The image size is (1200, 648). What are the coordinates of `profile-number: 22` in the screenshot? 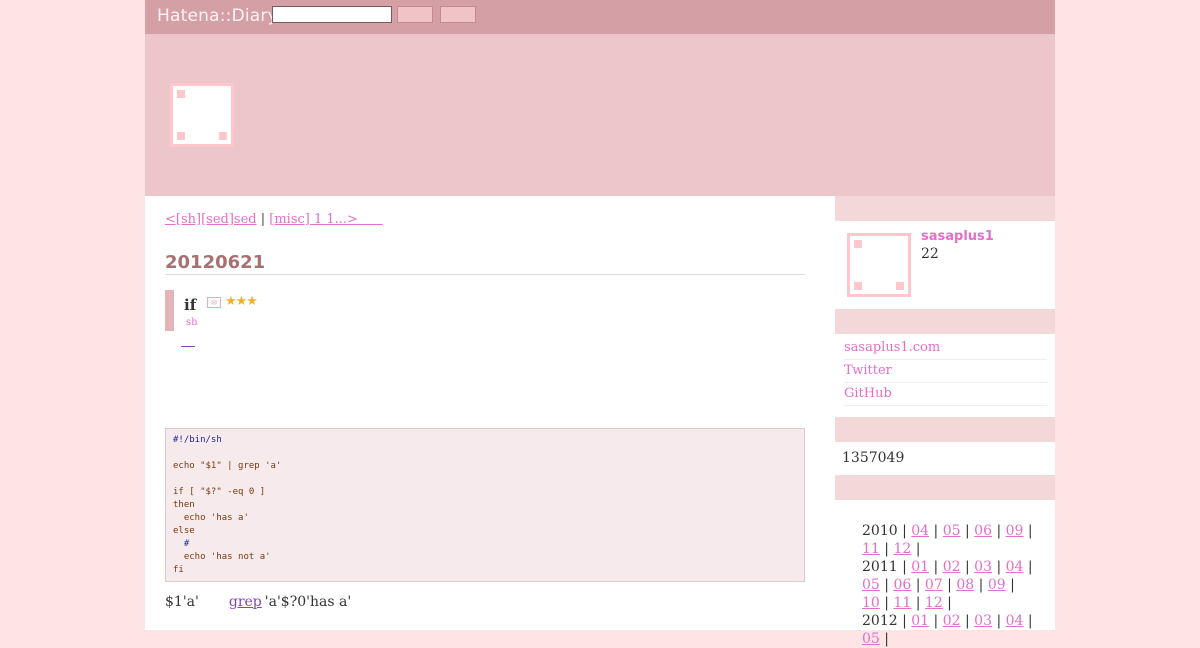 It's located at (930, 254).